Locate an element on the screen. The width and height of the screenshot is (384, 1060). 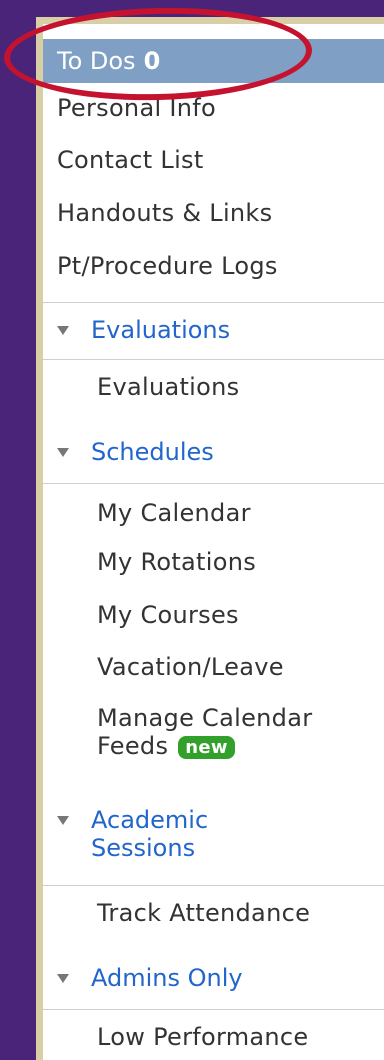
section-toggle-admins-only: Admins Only is located at coordinates (150, 978).